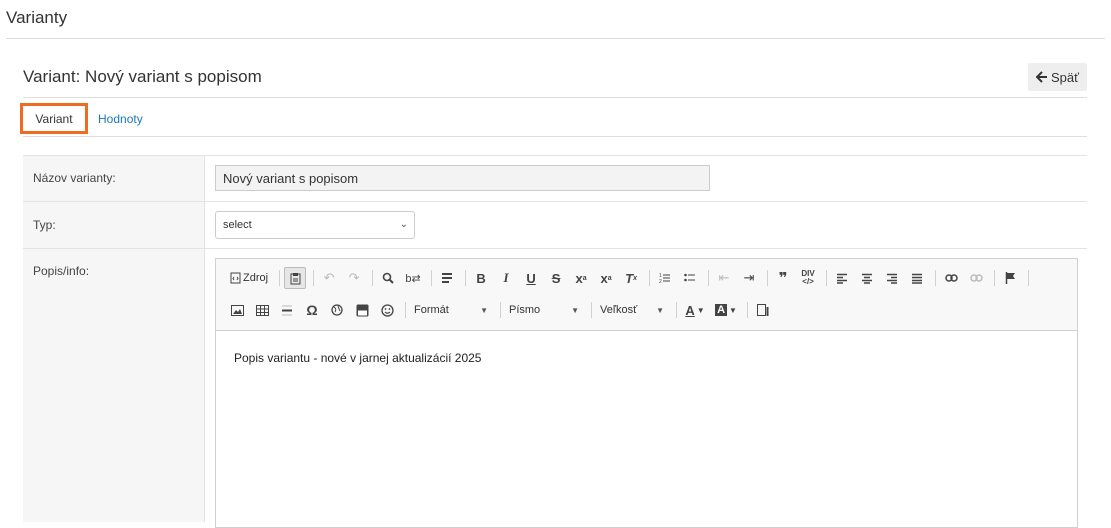 This screenshot has height=528, width=1111. Describe the element at coordinates (606, 278) in the screenshot. I see `superscript-icon: xa` at that location.